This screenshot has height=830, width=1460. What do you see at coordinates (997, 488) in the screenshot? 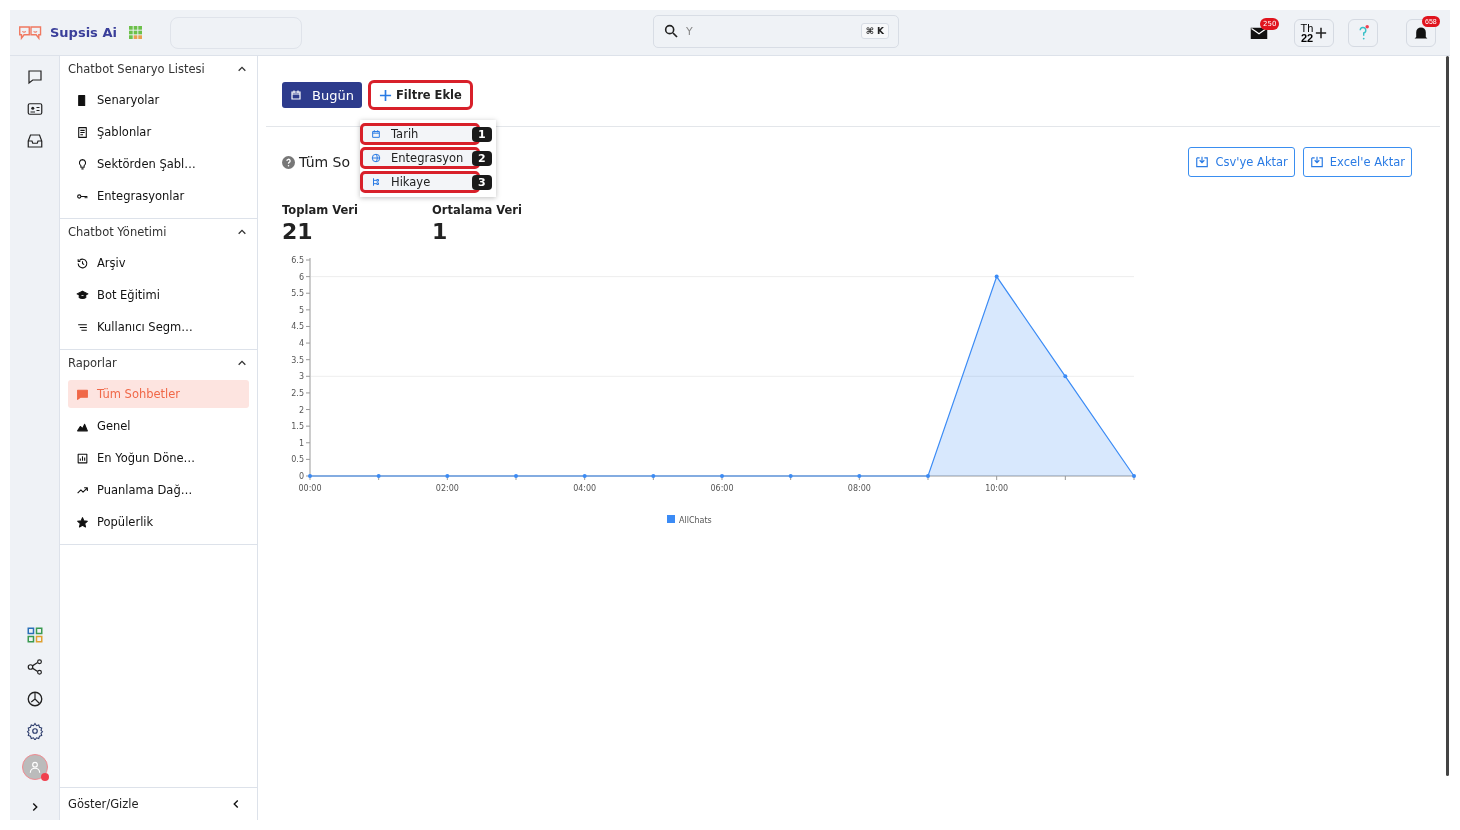
I see `axis-label: 10:00` at bounding box center [997, 488].